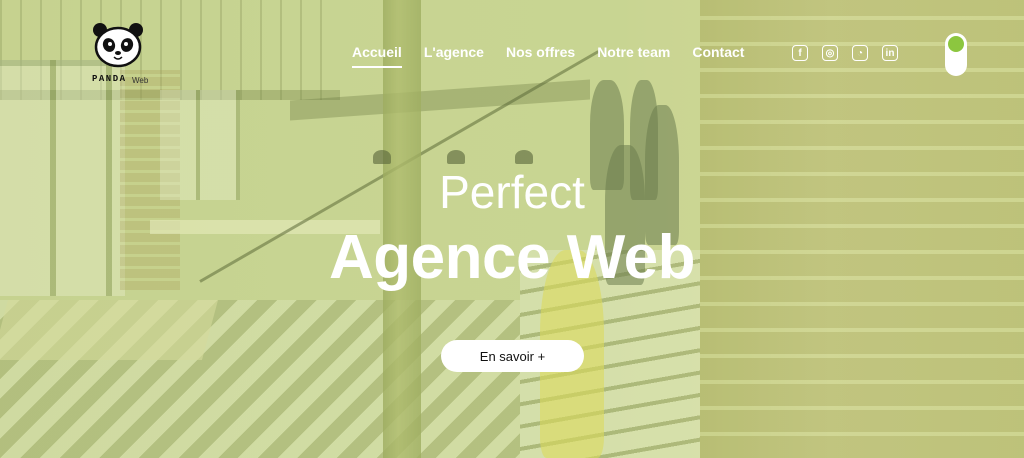 The height and width of the screenshot is (458, 1024). Describe the element at coordinates (377, 56) in the screenshot. I see `nav-item-accueil: Accueil` at that location.